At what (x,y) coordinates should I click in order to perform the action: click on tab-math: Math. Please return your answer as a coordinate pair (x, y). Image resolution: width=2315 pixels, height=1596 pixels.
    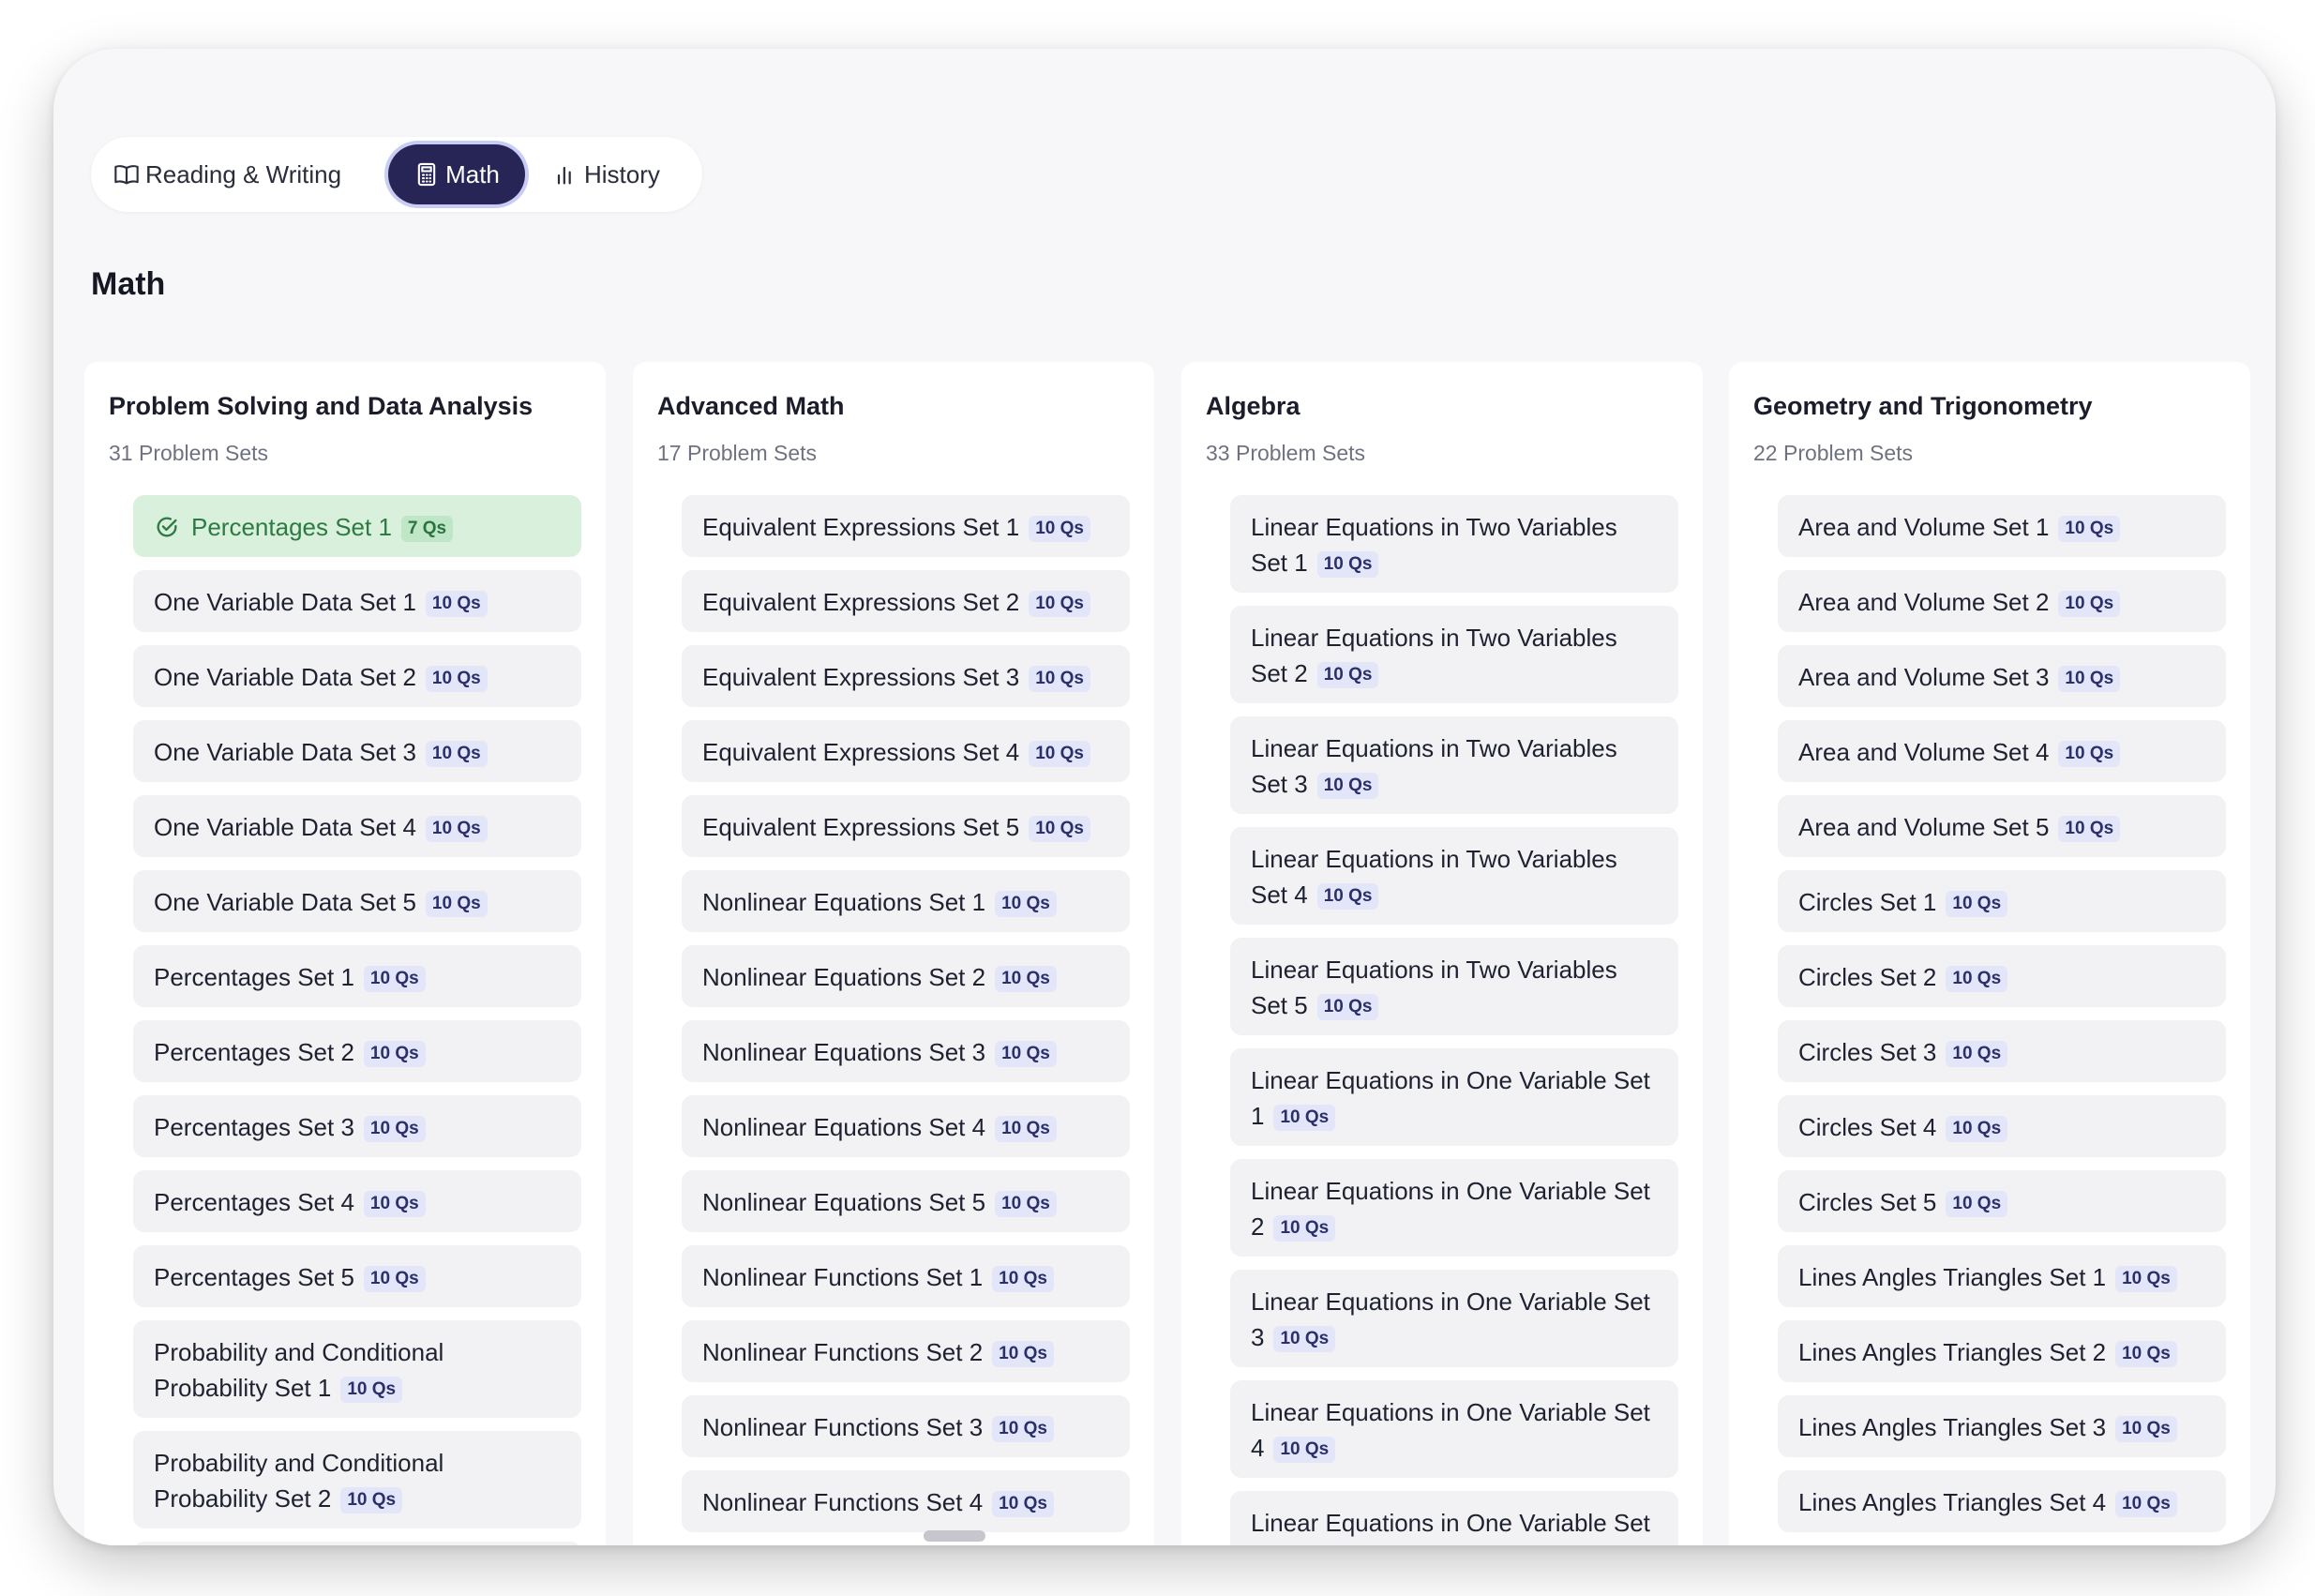
    Looking at the image, I should click on (456, 174).